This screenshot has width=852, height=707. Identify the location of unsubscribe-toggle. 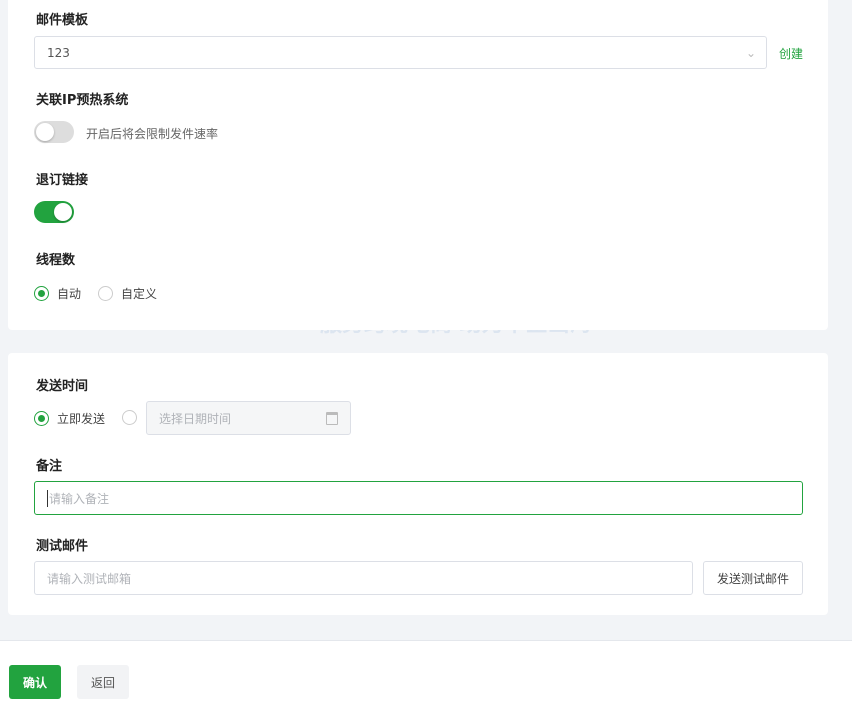
(54, 212).